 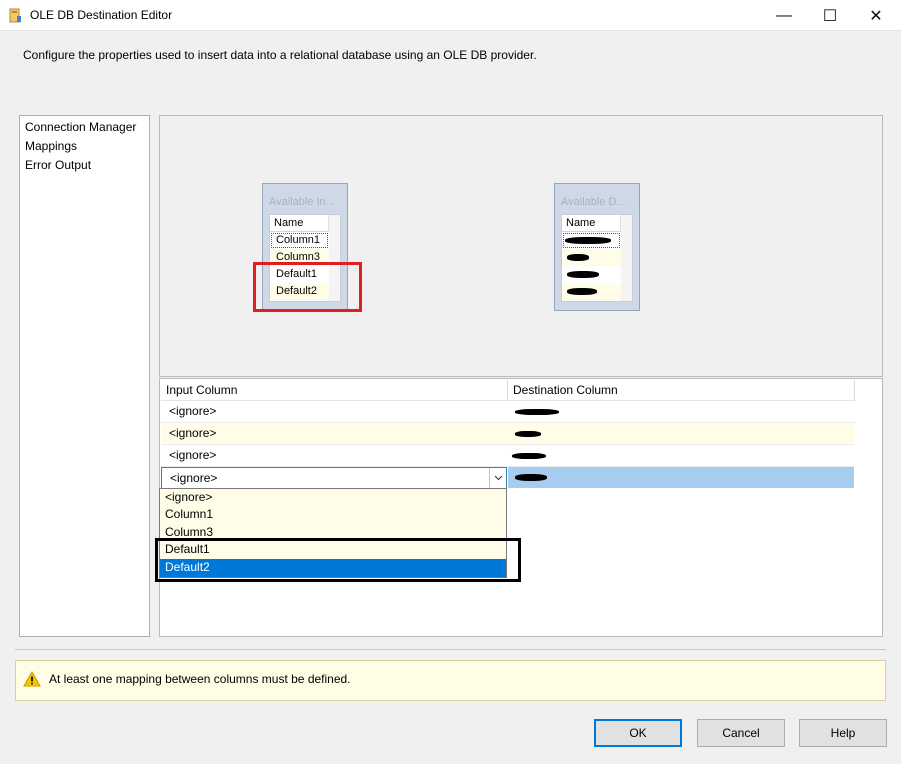 I want to click on maximize-button: ☐, so click(x=830, y=15).